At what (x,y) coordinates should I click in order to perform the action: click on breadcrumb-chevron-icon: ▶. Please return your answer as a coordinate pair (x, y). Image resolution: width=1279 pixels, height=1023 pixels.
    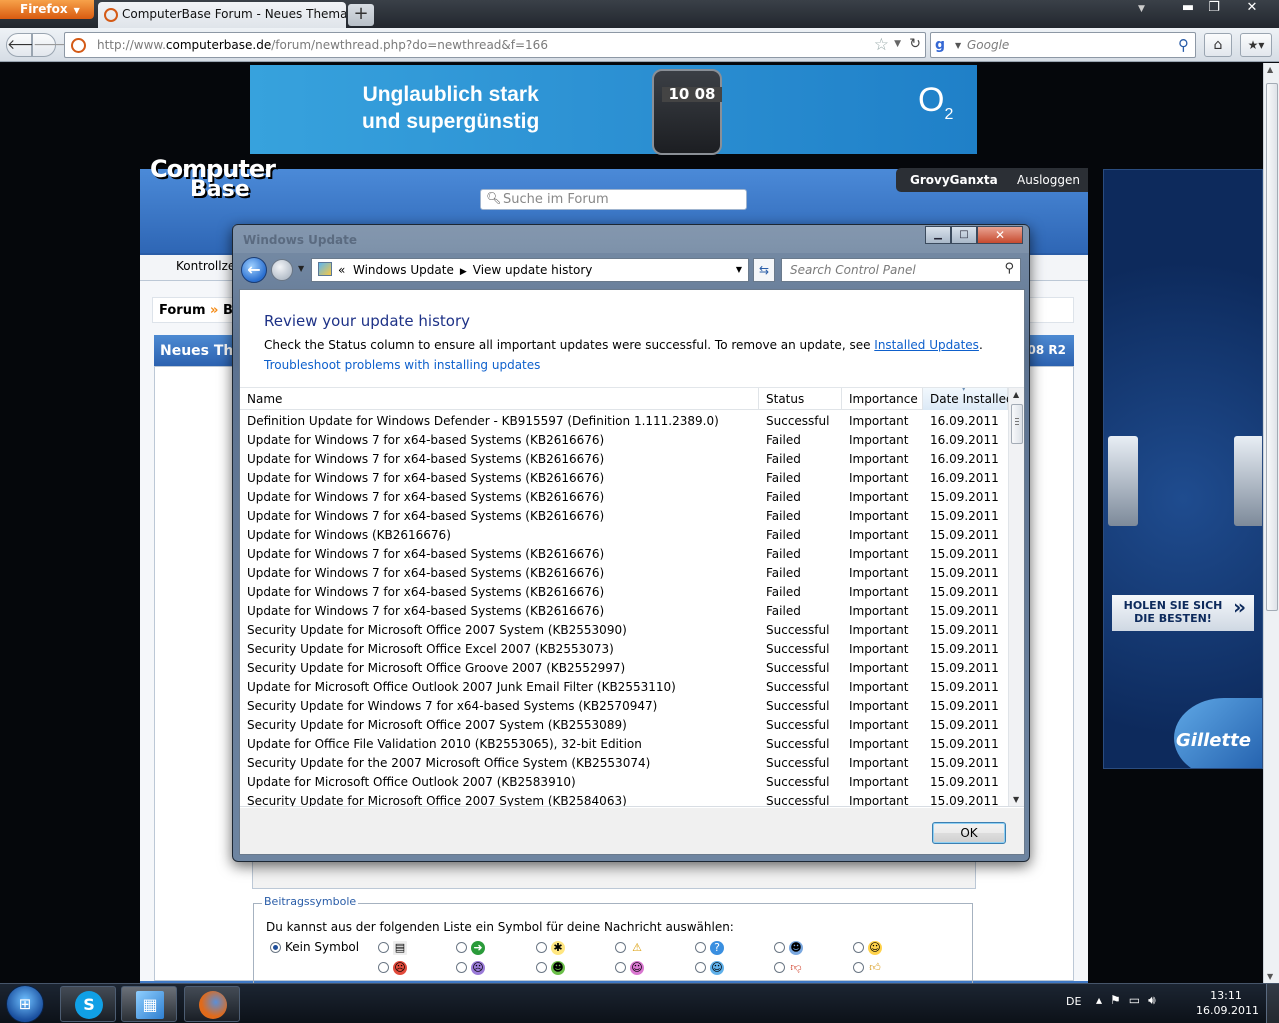
    Looking at the image, I should click on (463, 272).